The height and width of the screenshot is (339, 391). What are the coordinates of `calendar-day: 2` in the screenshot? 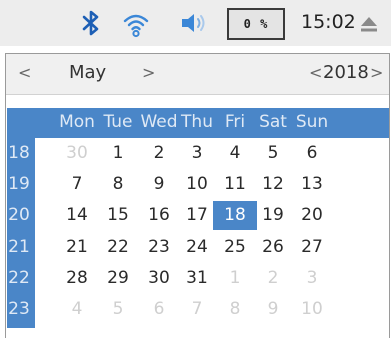 It's located at (273, 278).